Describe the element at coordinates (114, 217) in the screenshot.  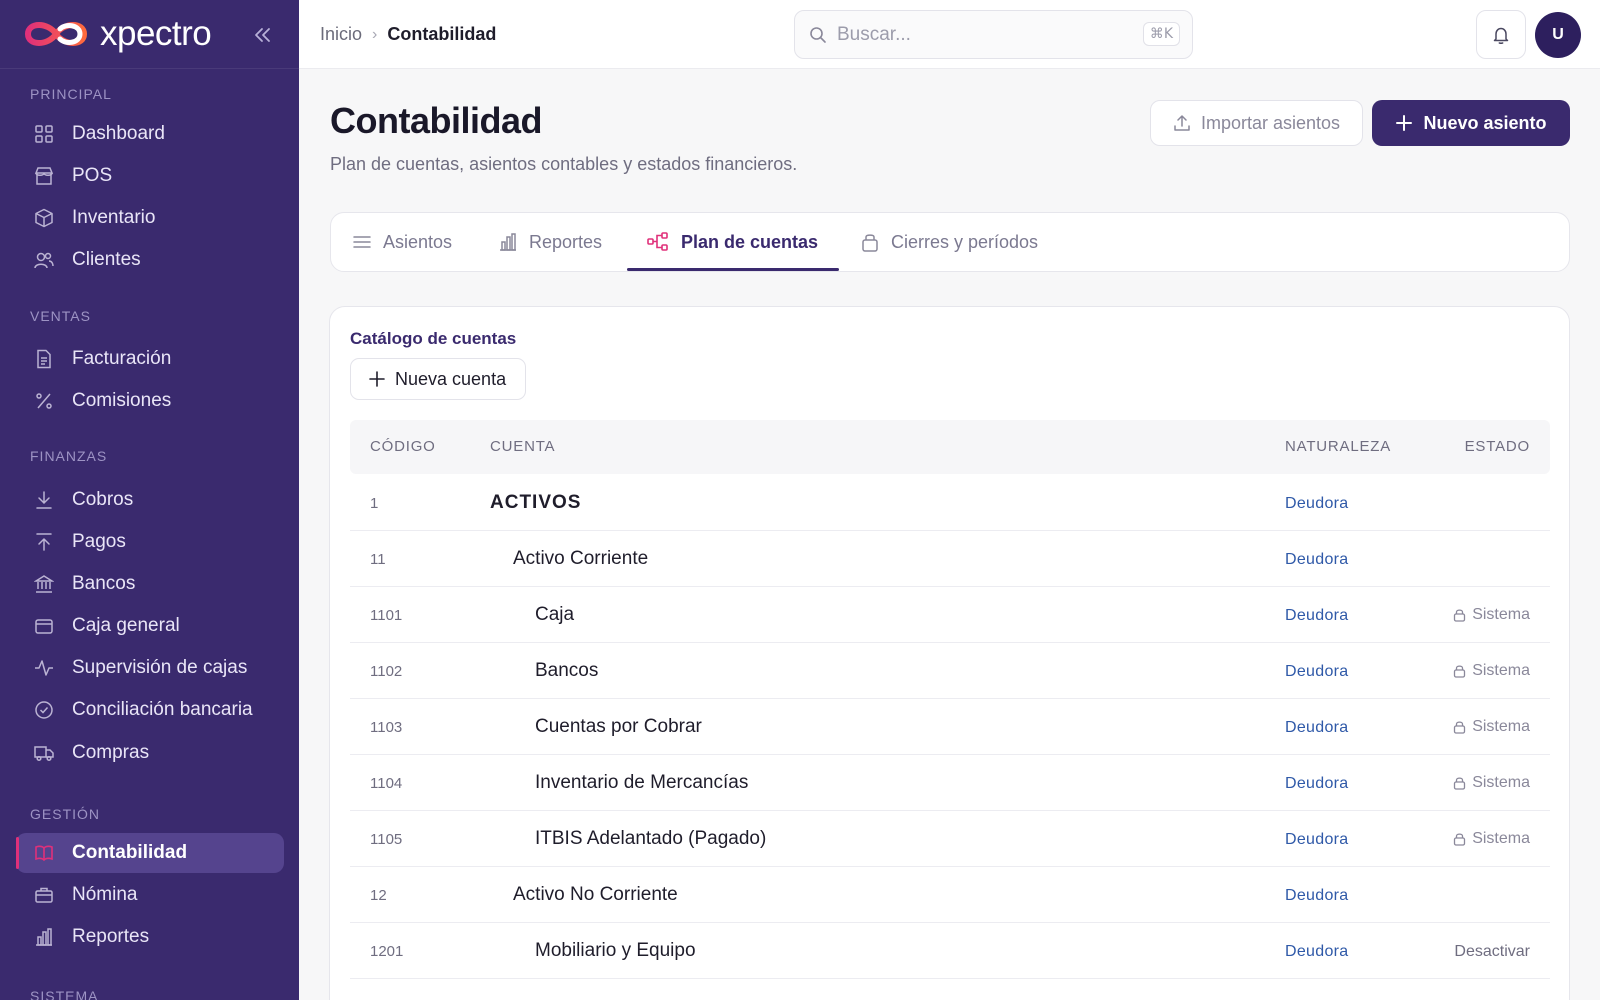
I see `sidebar-item-label: Inventario` at that location.